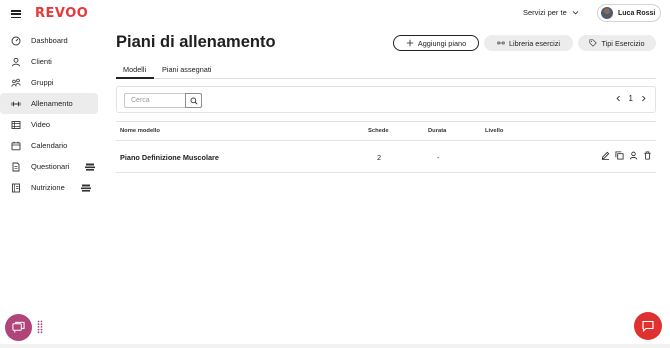  I want to click on sidebar-item-gruppi: Gruppi, so click(49, 82).